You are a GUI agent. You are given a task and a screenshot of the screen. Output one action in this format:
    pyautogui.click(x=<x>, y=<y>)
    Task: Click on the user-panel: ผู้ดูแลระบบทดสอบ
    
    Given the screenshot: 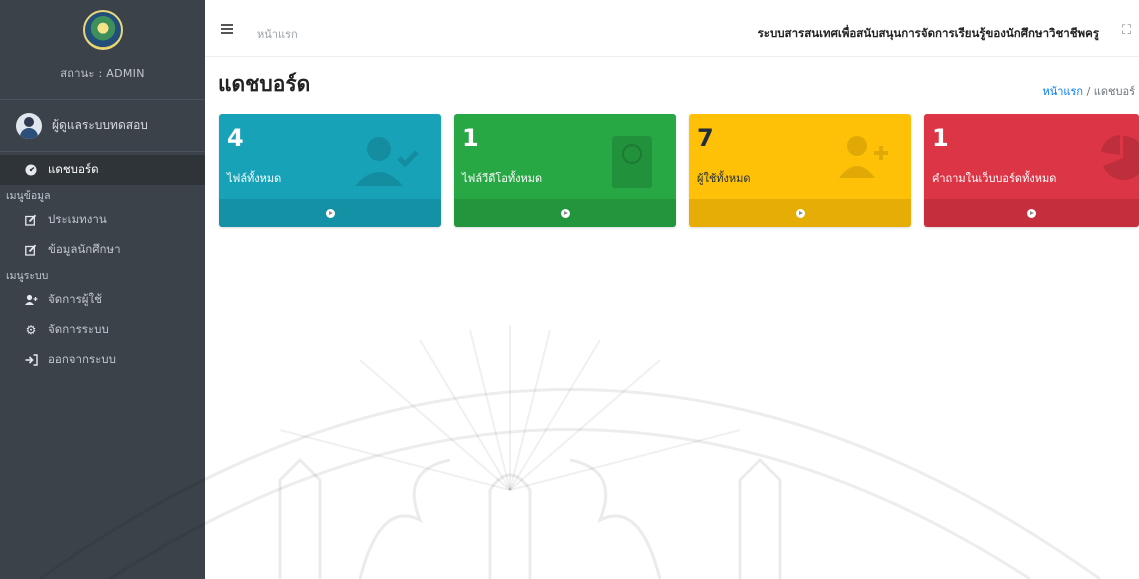 What is the action you would take?
    pyautogui.click(x=102, y=126)
    